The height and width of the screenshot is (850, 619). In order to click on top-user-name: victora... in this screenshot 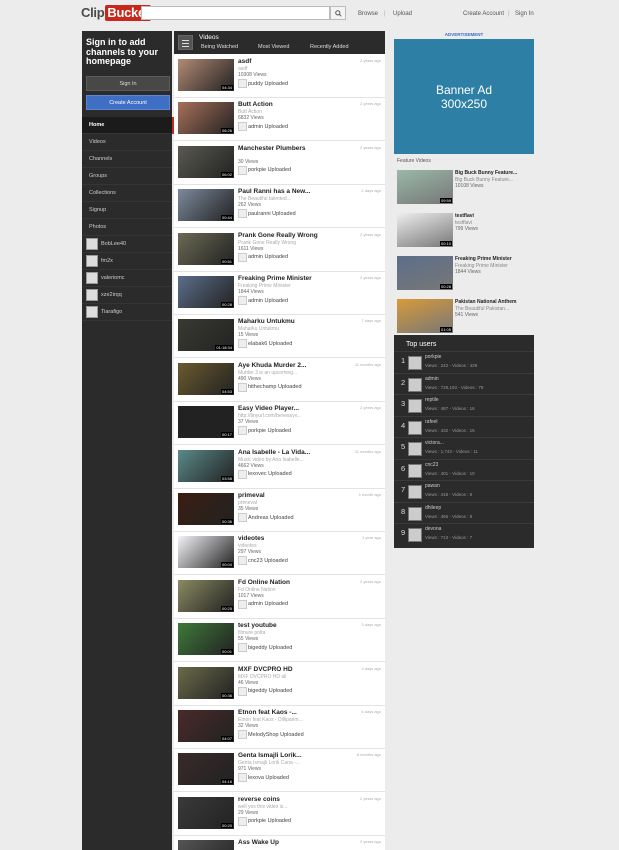, I will do `click(434, 443)`.